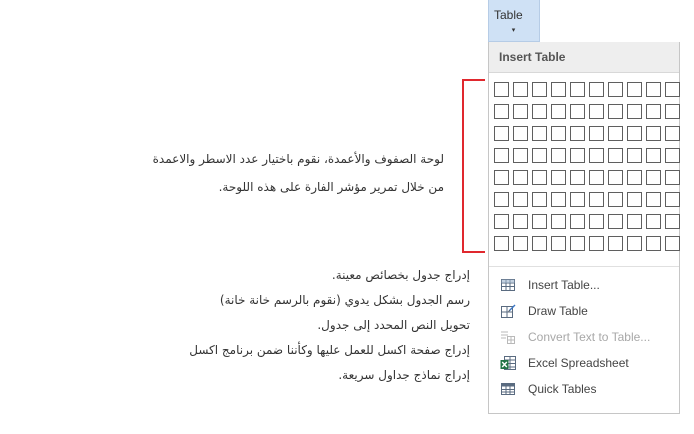 The image size is (694, 434). Describe the element at coordinates (400, 275) in the screenshot. I see `annotation-insert-table: إدراج جدول بخصائص معينة.` at that location.